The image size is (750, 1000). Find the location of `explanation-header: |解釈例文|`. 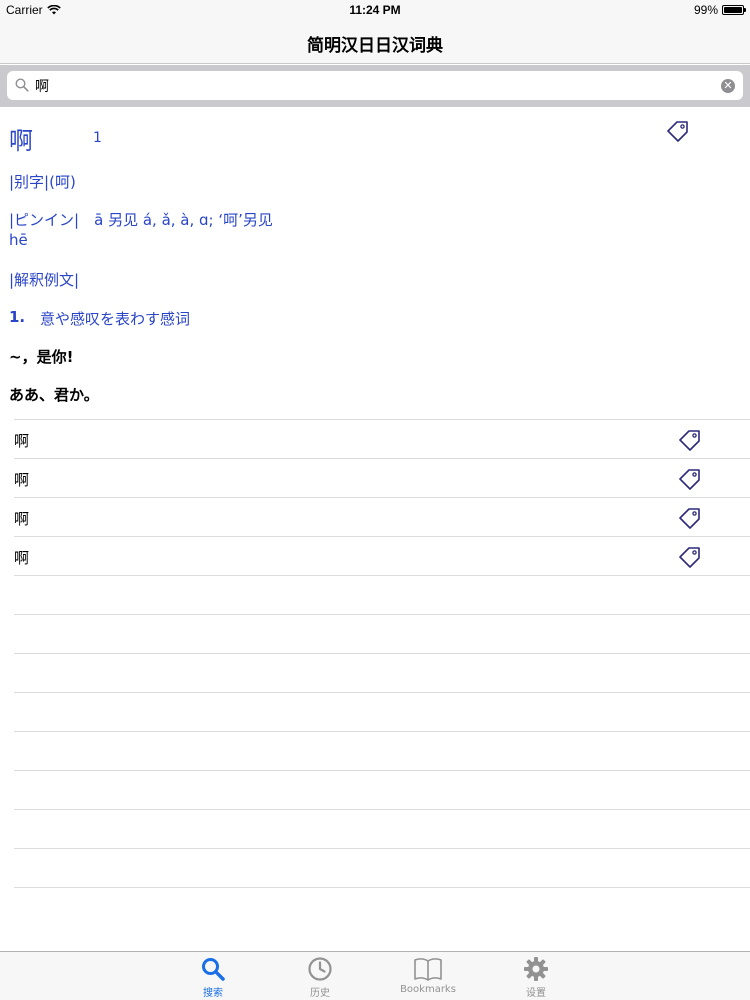

explanation-header: |解釈例文| is located at coordinates (44, 280).